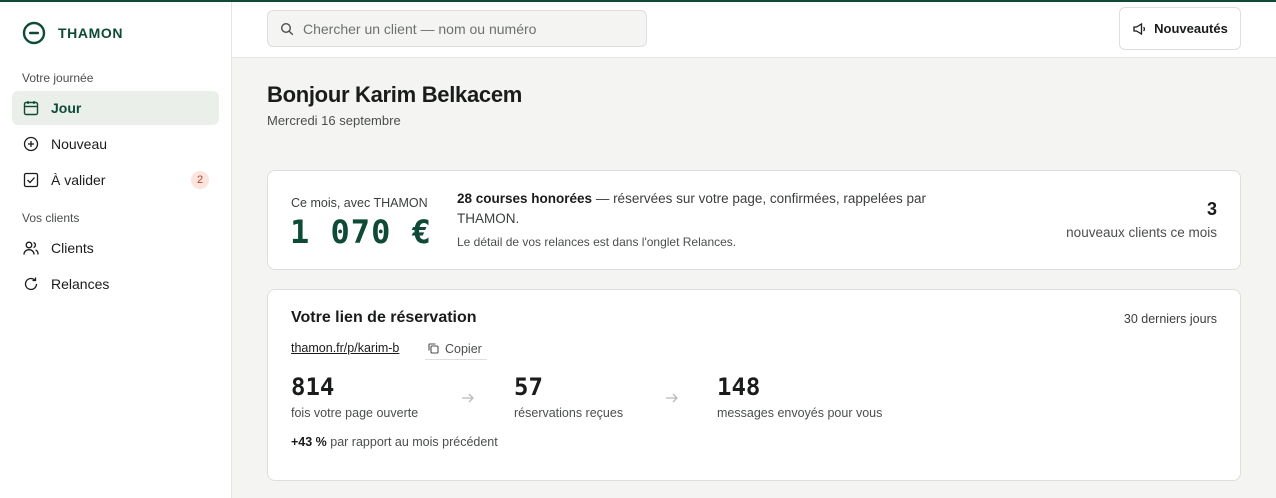 The image size is (1276, 498). What do you see at coordinates (115, 108) in the screenshot?
I see `sidebar-item-jour: Jour` at bounding box center [115, 108].